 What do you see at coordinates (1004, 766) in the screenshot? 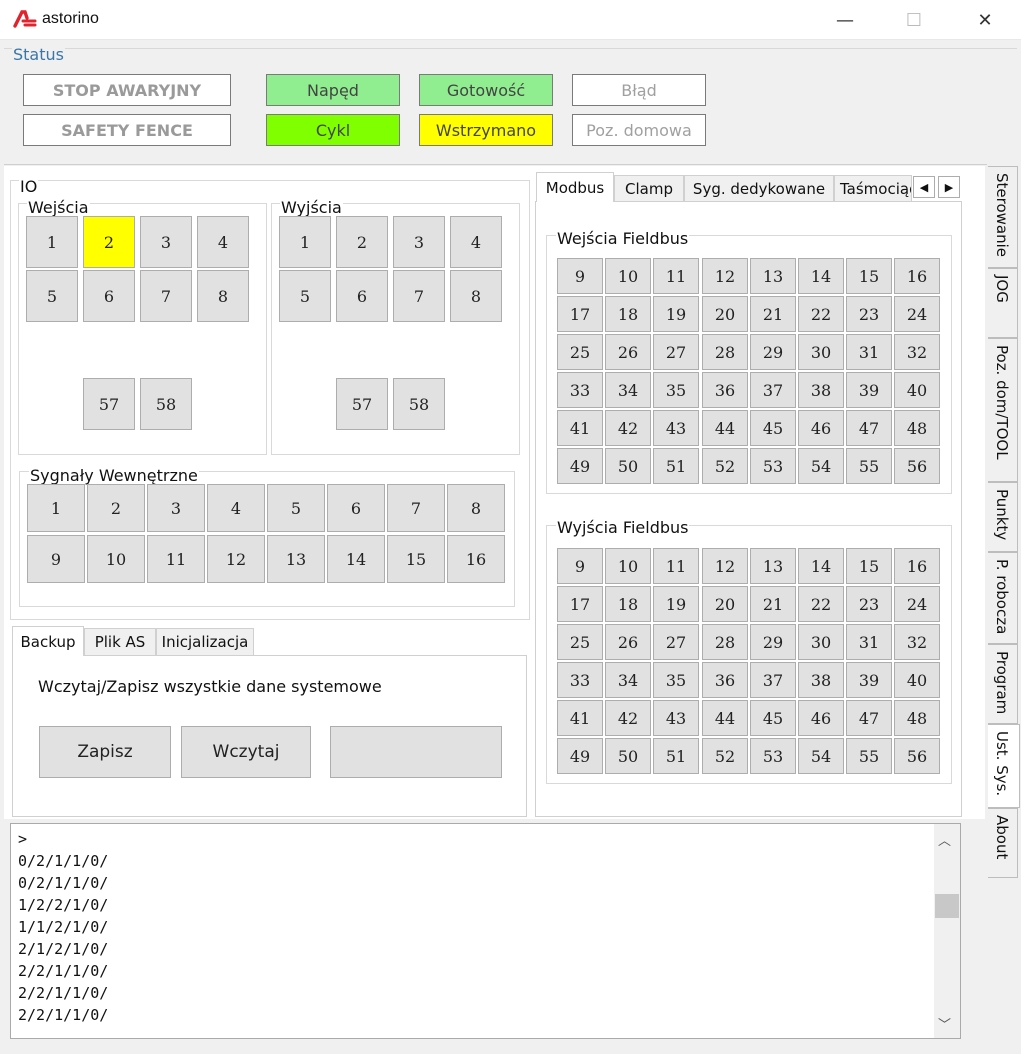
I see `side-tab-ust-sys: Ust. Sys.` at bounding box center [1004, 766].